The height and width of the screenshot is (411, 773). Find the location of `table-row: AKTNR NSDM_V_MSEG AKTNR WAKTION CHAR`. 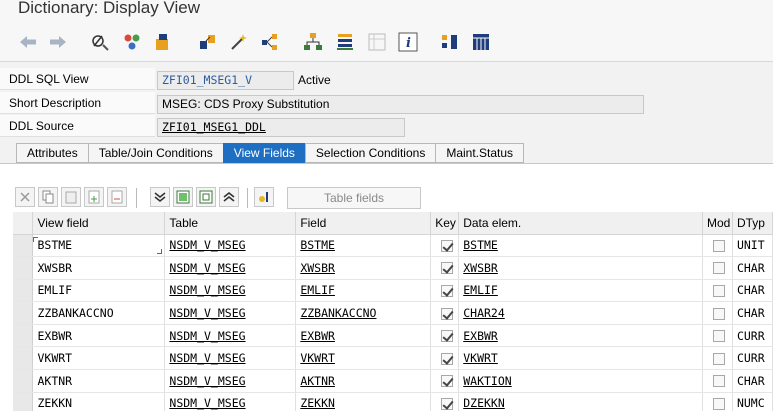

table-row: AKTNR NSDM_V_MSEG AKTNR WAKTION CHAR is located at coordinates (393, 381).